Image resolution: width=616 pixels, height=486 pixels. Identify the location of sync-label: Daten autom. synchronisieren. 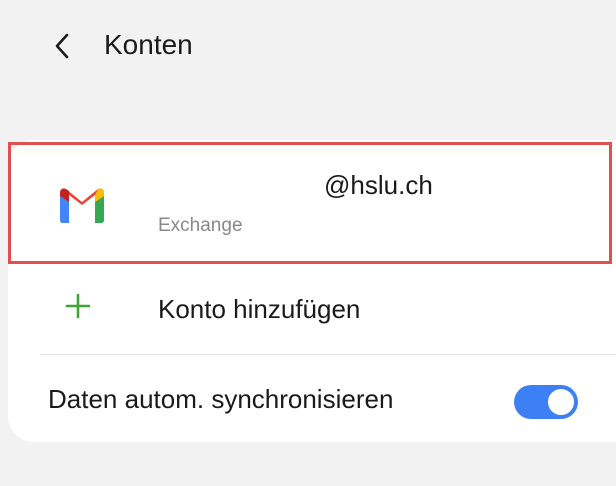
(221, 399).